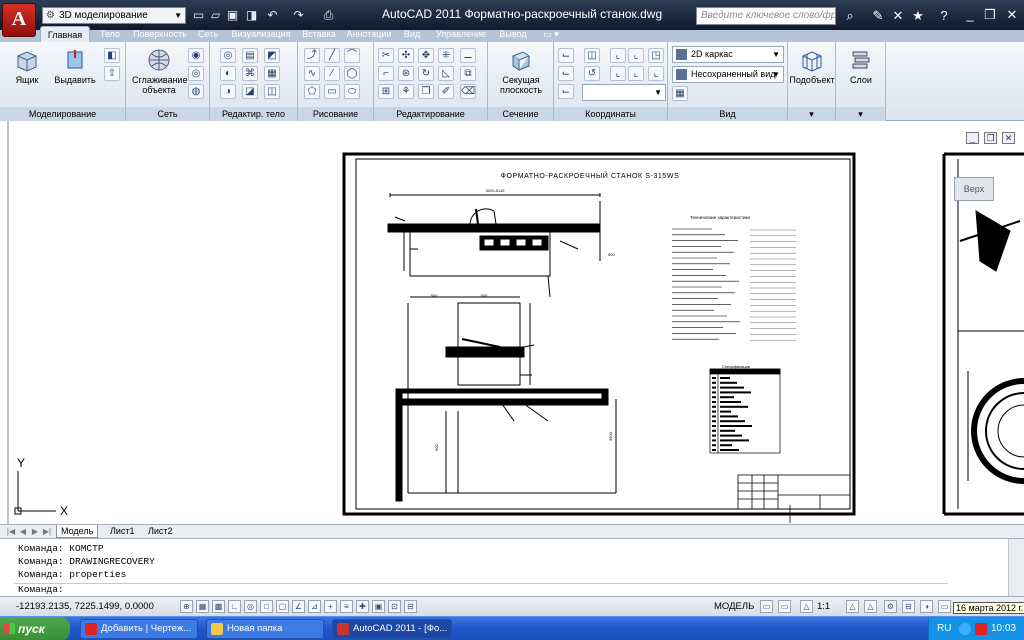 The height and width of the screenshot is (640, 1024). Describe the element at coordinates (114, 15) in the screenshot. I see `workspace-select: ⚙ 3D моделирование ▼` at that location.